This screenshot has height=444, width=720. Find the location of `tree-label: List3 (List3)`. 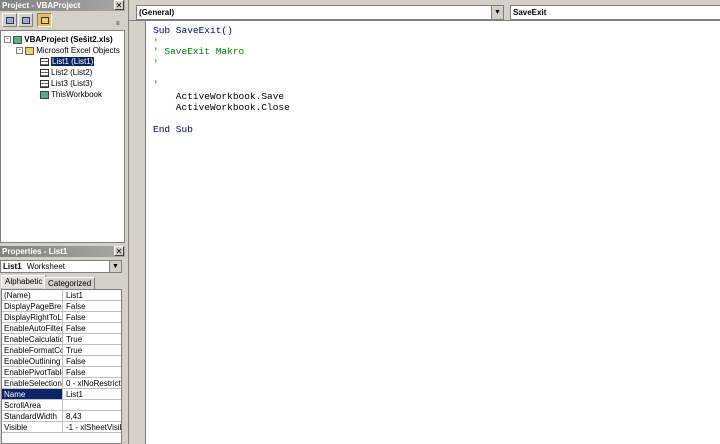

tree-label: List3 (List3) is located at coordinates (72, 83).